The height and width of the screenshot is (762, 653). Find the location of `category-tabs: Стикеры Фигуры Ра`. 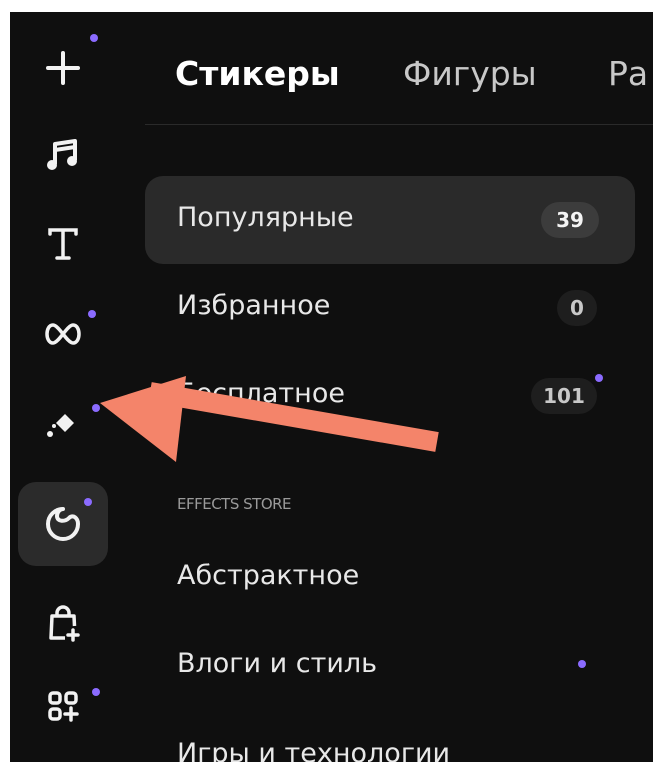

category-tabs: Стикеры Фигуры Ра is located at coordinates (399, 68).